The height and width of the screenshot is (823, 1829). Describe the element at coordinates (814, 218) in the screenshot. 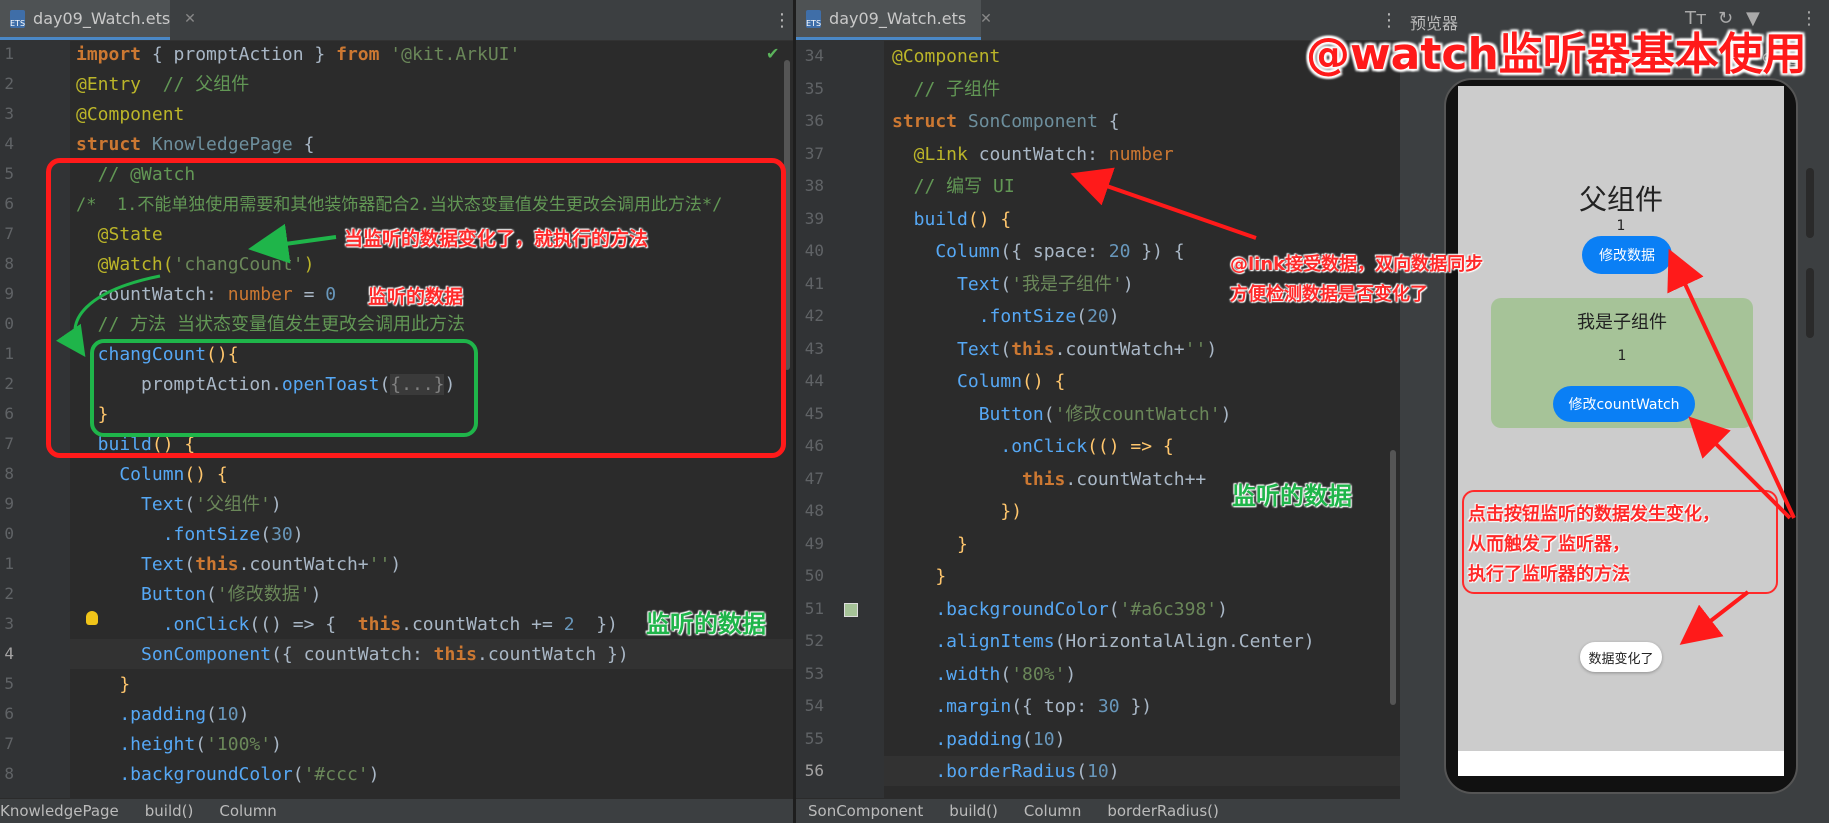

I see `line-number: 39` at that location.